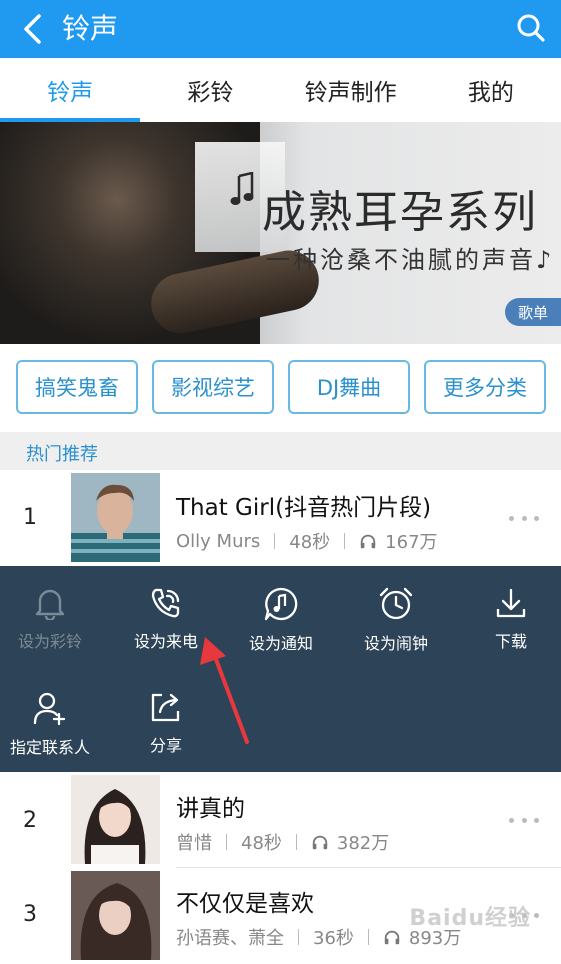 The image size is (561, 964). What do you see at coordinates (30, 914) in the screenshot?
I see `song-rank: 3` at bounding box center [30, 914].